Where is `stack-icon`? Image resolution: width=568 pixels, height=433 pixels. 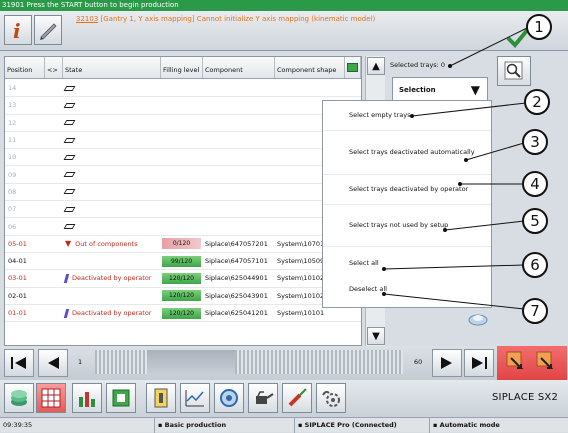
stack-icon is located at coordinates (19, 398).